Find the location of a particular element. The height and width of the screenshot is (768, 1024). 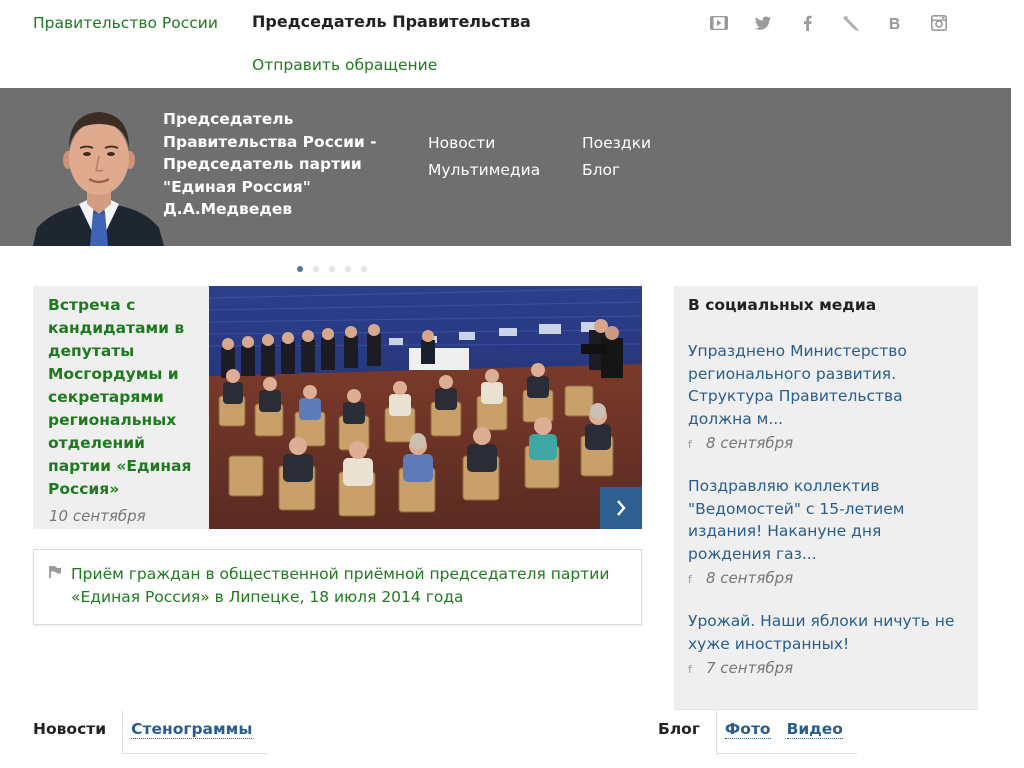

news-tabs: Новости Стенограммы is located at coordinates (151, 732).